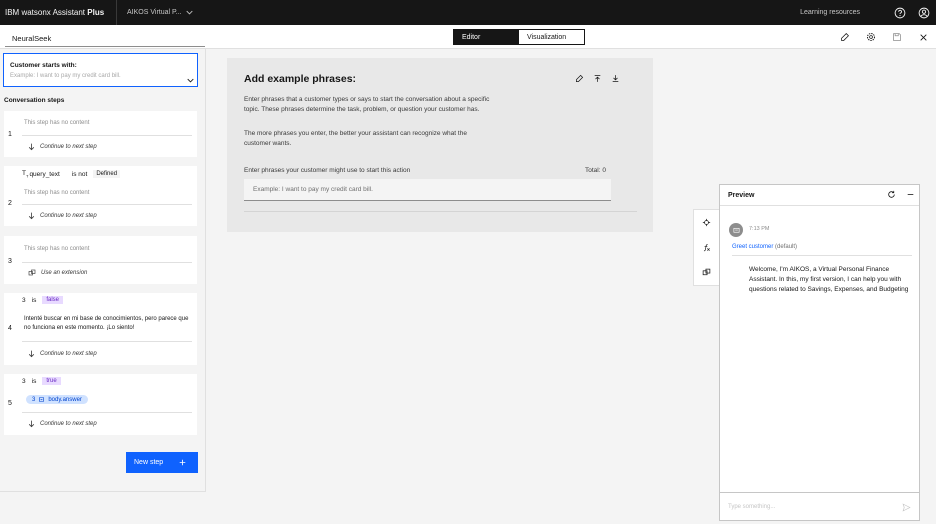  Describe the element at coordinates (58, 12) in the screenshot. I see `product-name: IBM watsonx Assistant Plus` at that location.